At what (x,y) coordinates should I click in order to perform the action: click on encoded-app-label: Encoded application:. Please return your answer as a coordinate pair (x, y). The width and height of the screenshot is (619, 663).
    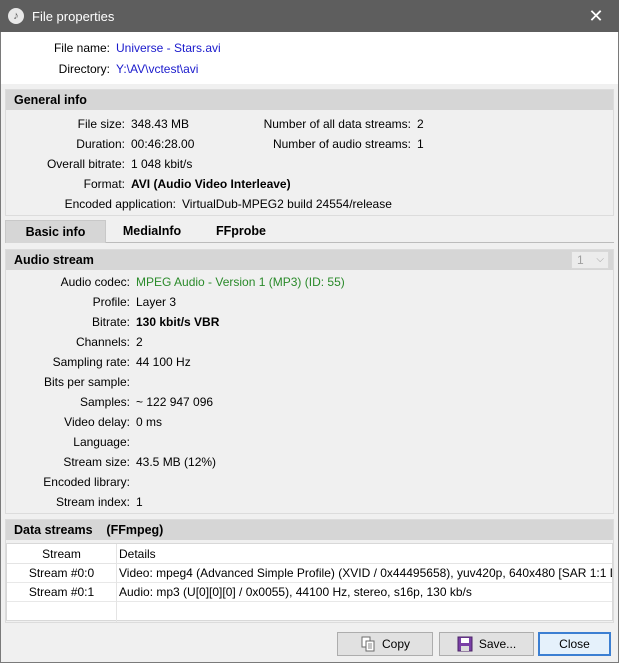
    Looking at the image, I should click on (120, 204).